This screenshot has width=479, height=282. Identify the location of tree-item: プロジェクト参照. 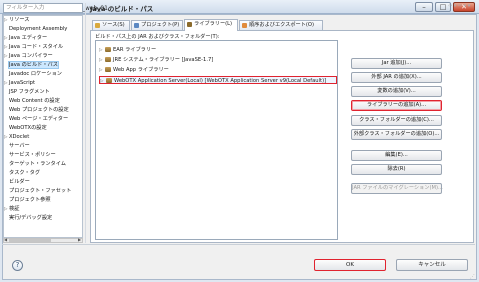
(43, 200).